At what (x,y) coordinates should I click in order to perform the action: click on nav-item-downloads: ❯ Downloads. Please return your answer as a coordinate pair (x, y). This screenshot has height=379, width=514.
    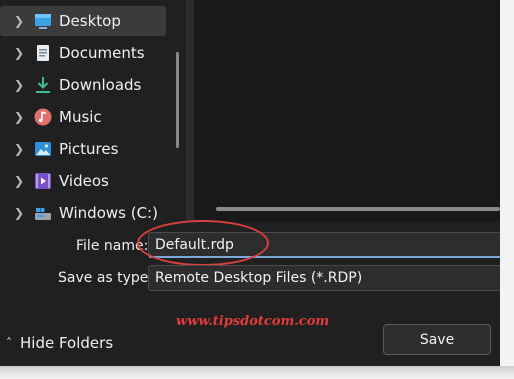
    Looking at the image, I should click on (83, 85).